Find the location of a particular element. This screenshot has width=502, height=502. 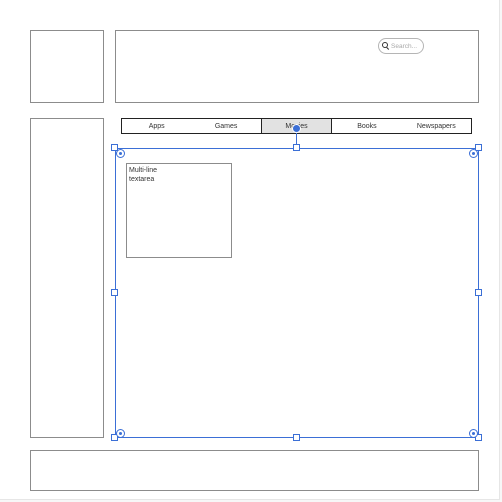

sidebar-placeholder is located at coordinates (67, 278).